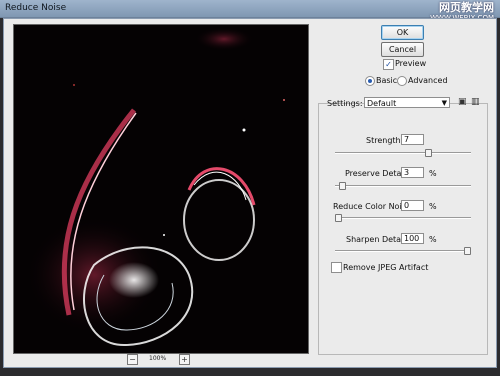  I want to click on remove-jpeg-artifact-label: Remove JPEG Artifact, so click(386, 267).